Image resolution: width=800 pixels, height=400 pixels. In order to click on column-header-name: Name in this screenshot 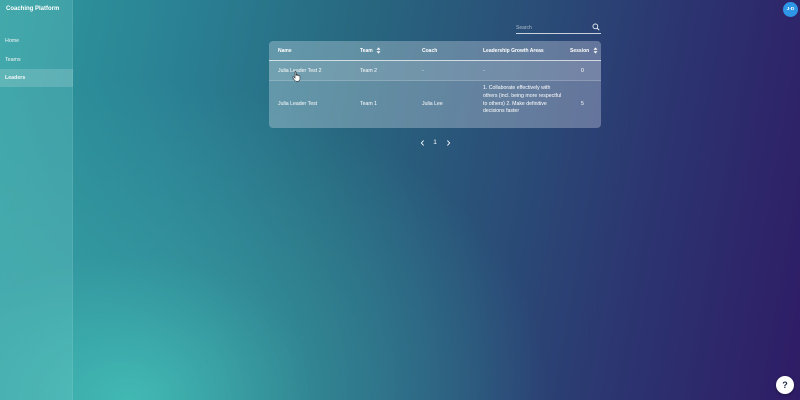, I will do `click(285, 51)`.